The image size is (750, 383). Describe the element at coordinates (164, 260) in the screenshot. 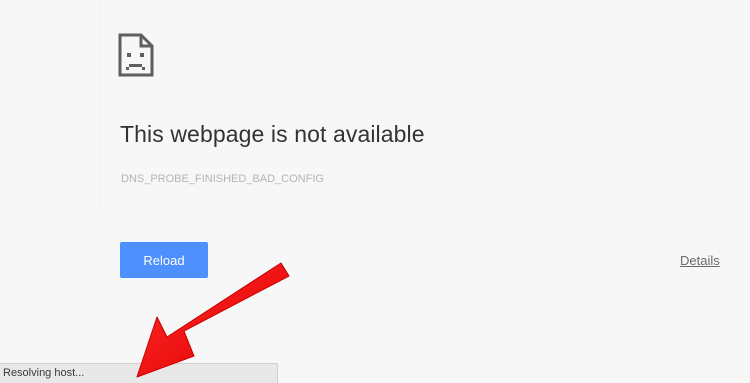

I see `reload-button: Reload` at that location.